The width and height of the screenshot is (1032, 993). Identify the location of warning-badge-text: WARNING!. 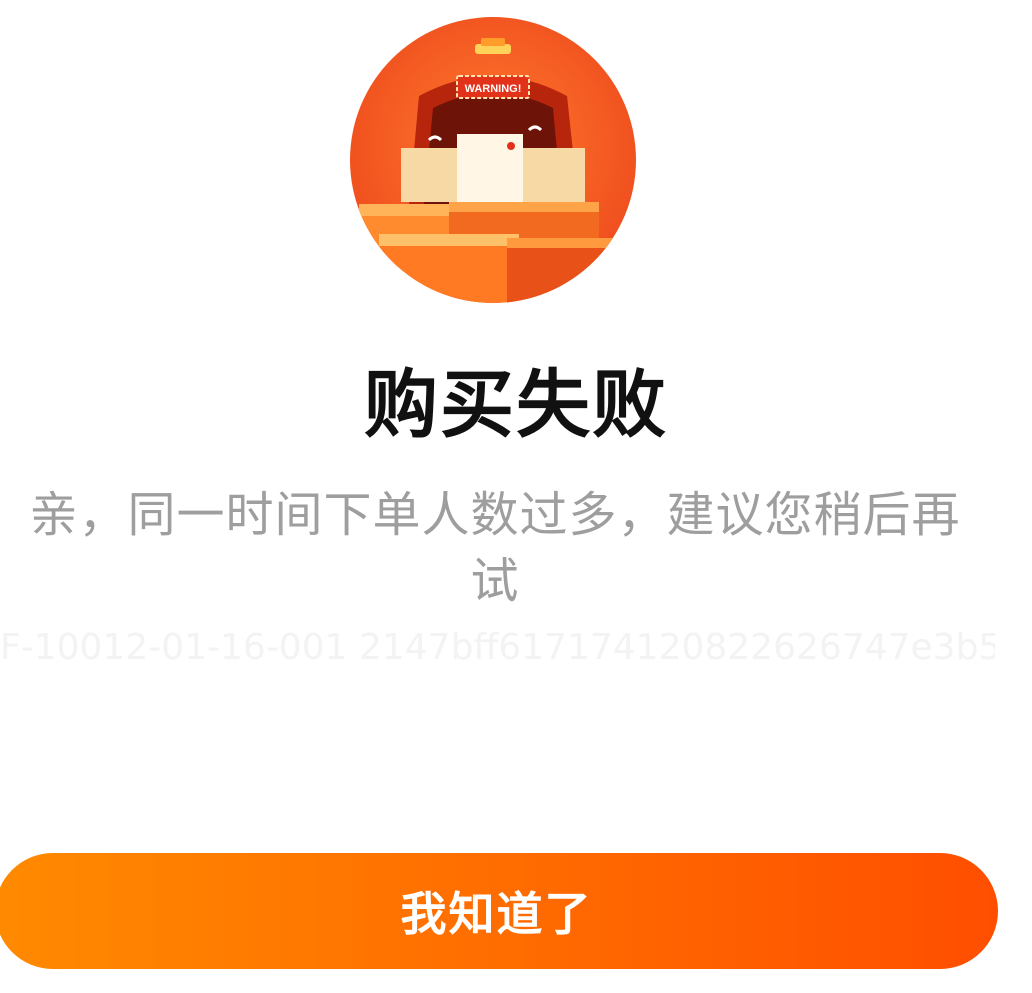
(493, 89).